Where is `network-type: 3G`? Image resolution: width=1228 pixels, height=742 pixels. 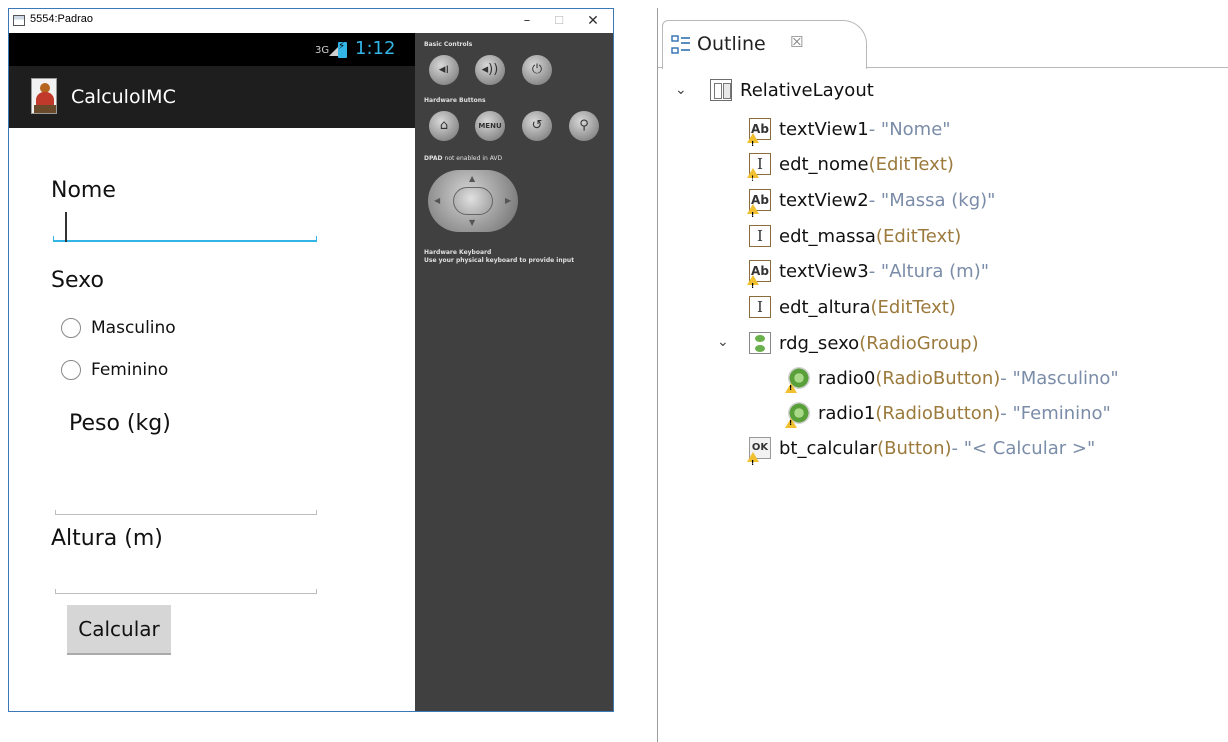
network-type: 3G is located at coordinates (322, 50).